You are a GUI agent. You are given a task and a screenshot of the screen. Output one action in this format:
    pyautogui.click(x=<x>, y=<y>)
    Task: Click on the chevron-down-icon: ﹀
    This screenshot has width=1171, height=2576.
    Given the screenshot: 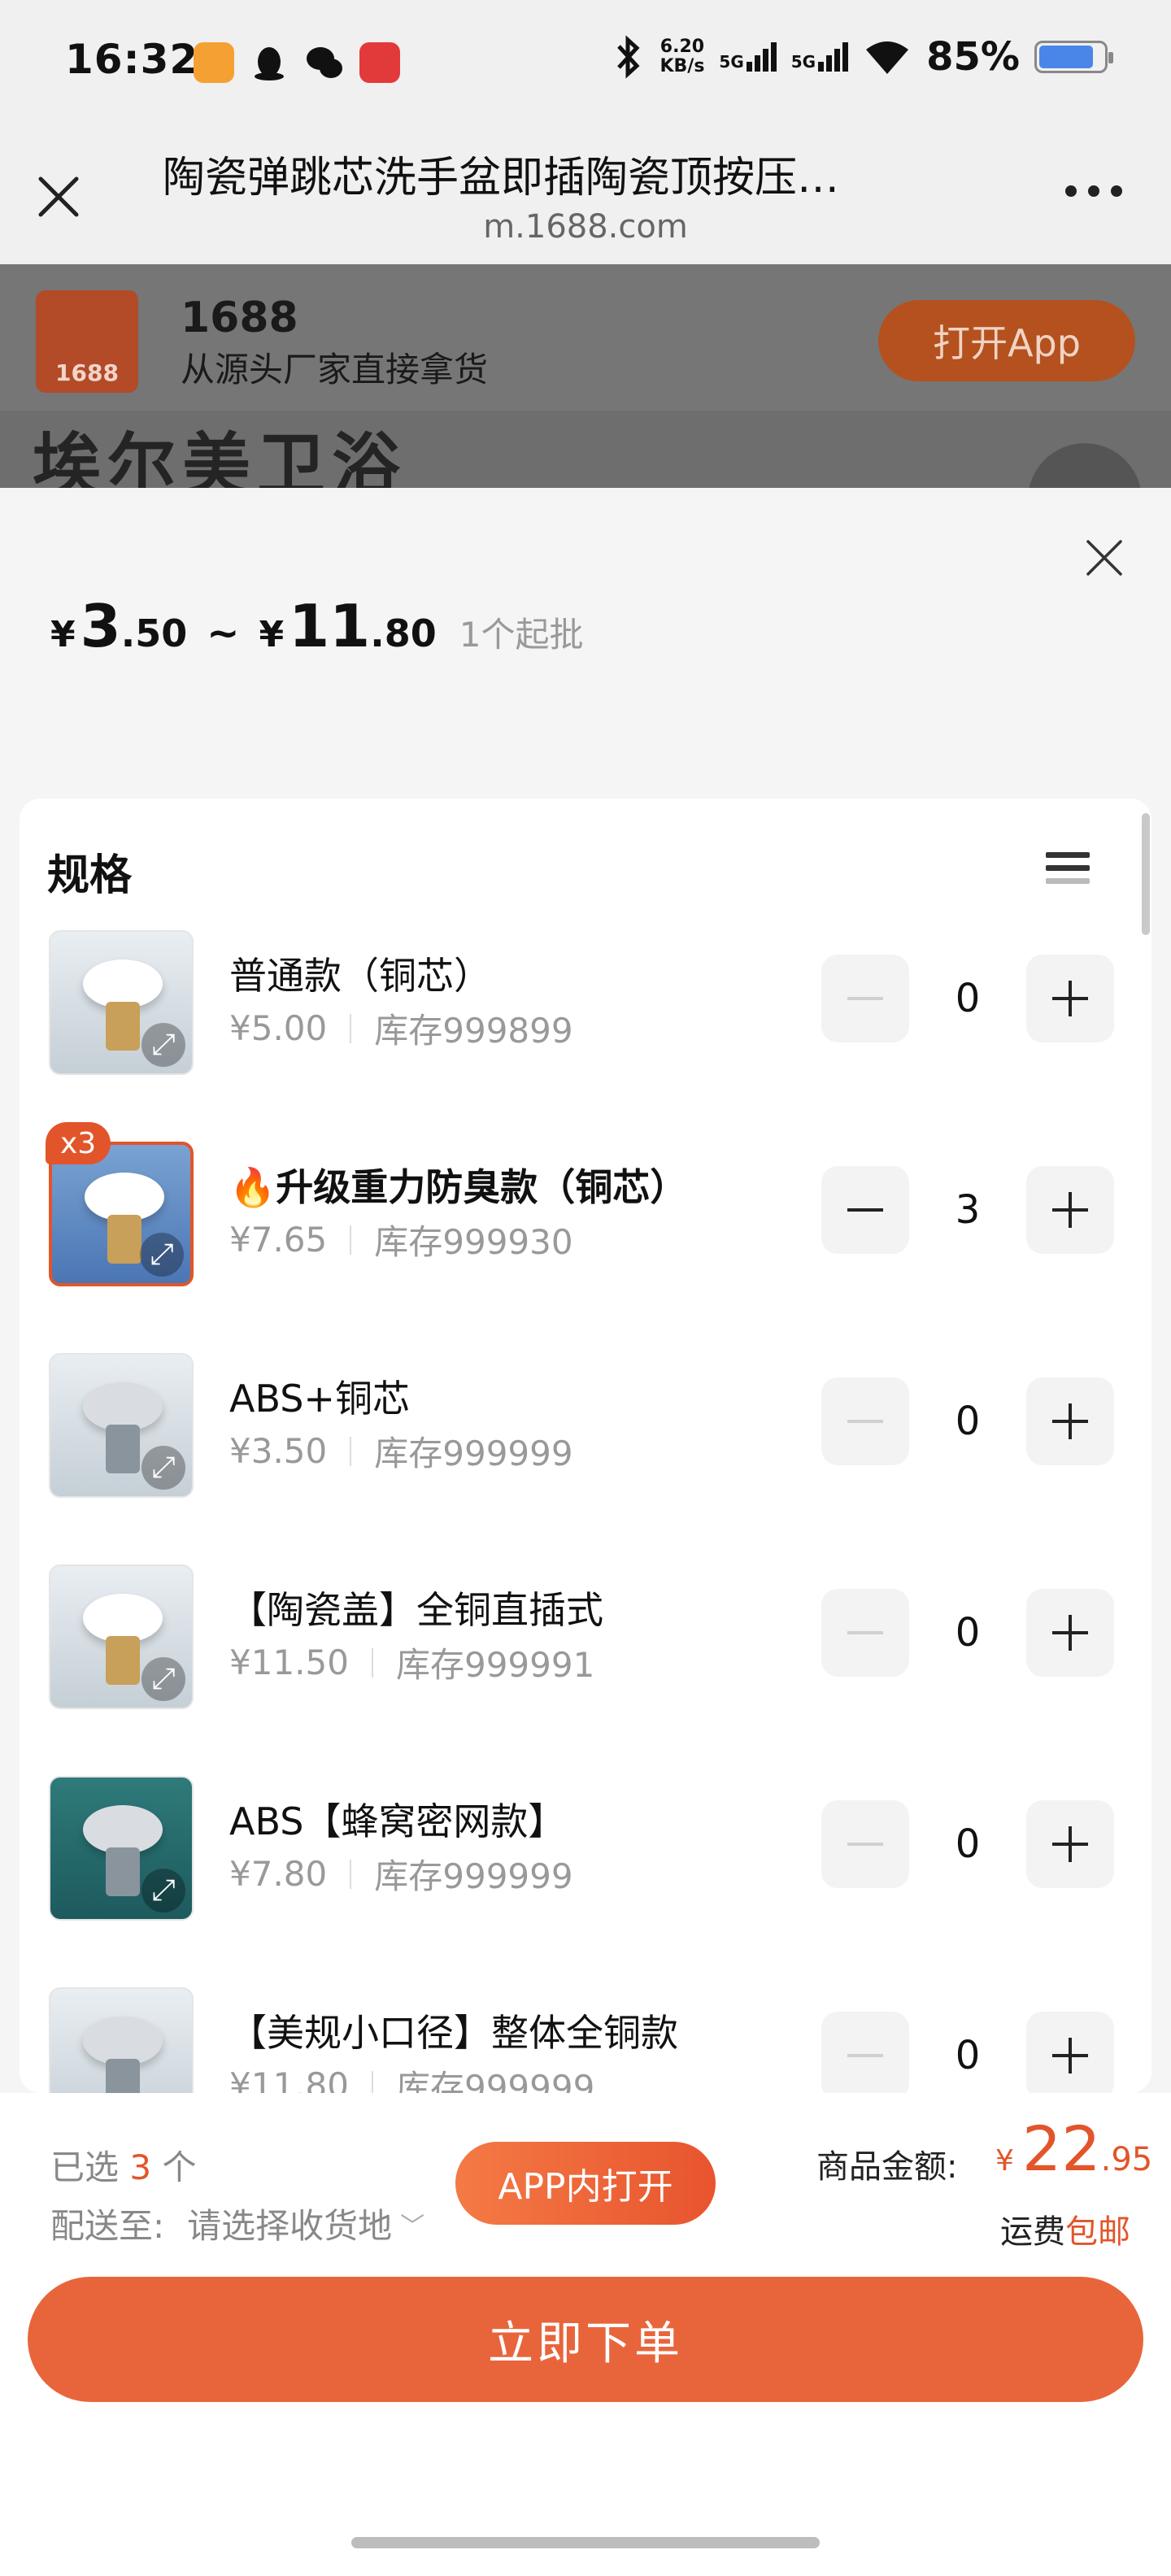 What is the action you would take?
    pyautogui.click(x=413, y=2227)
    